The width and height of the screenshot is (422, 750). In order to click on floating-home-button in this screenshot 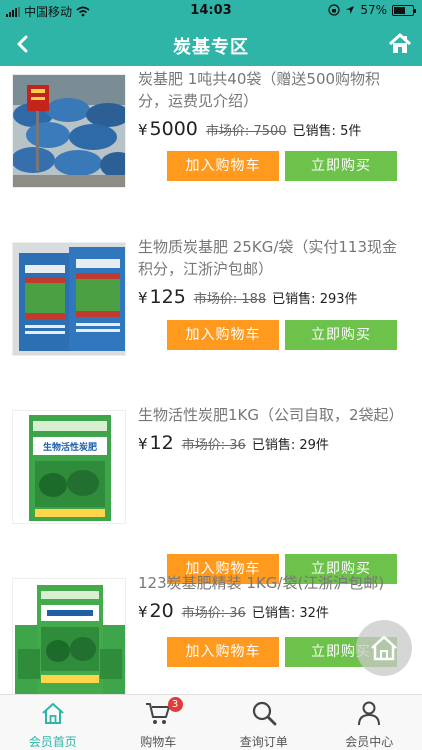, I will do `click(384, 648)`.